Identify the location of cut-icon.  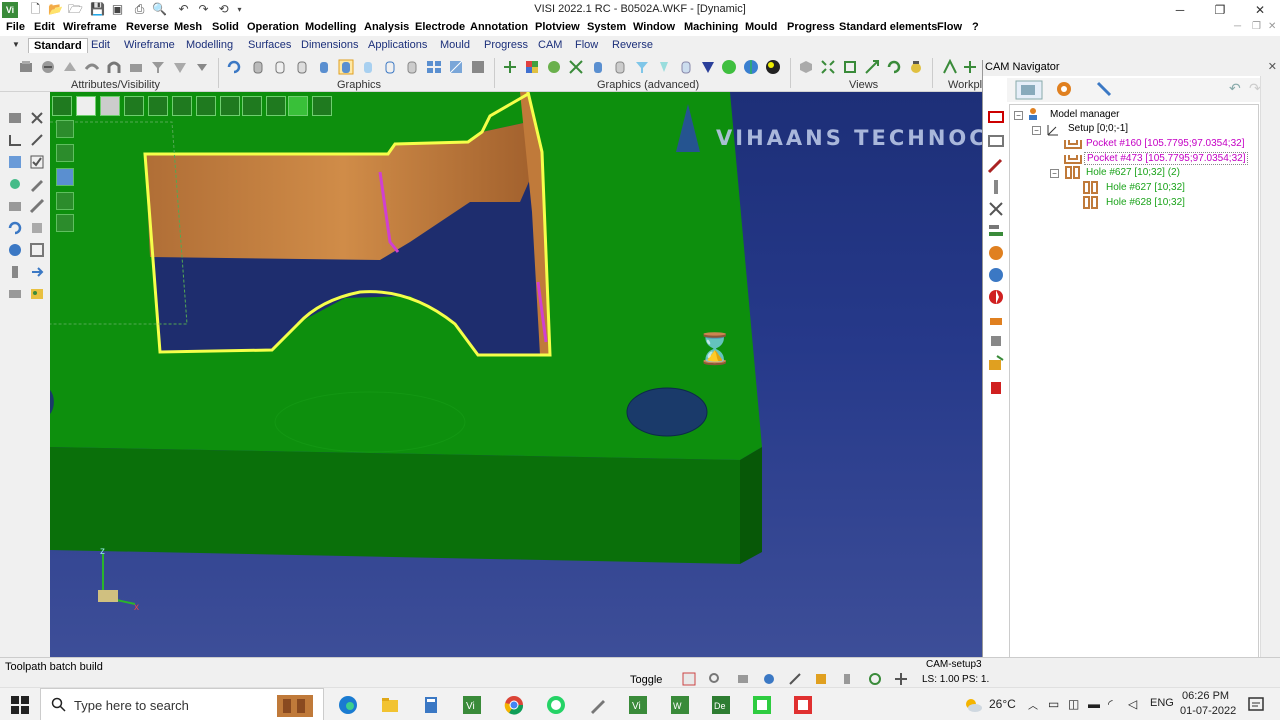
(996, 209).